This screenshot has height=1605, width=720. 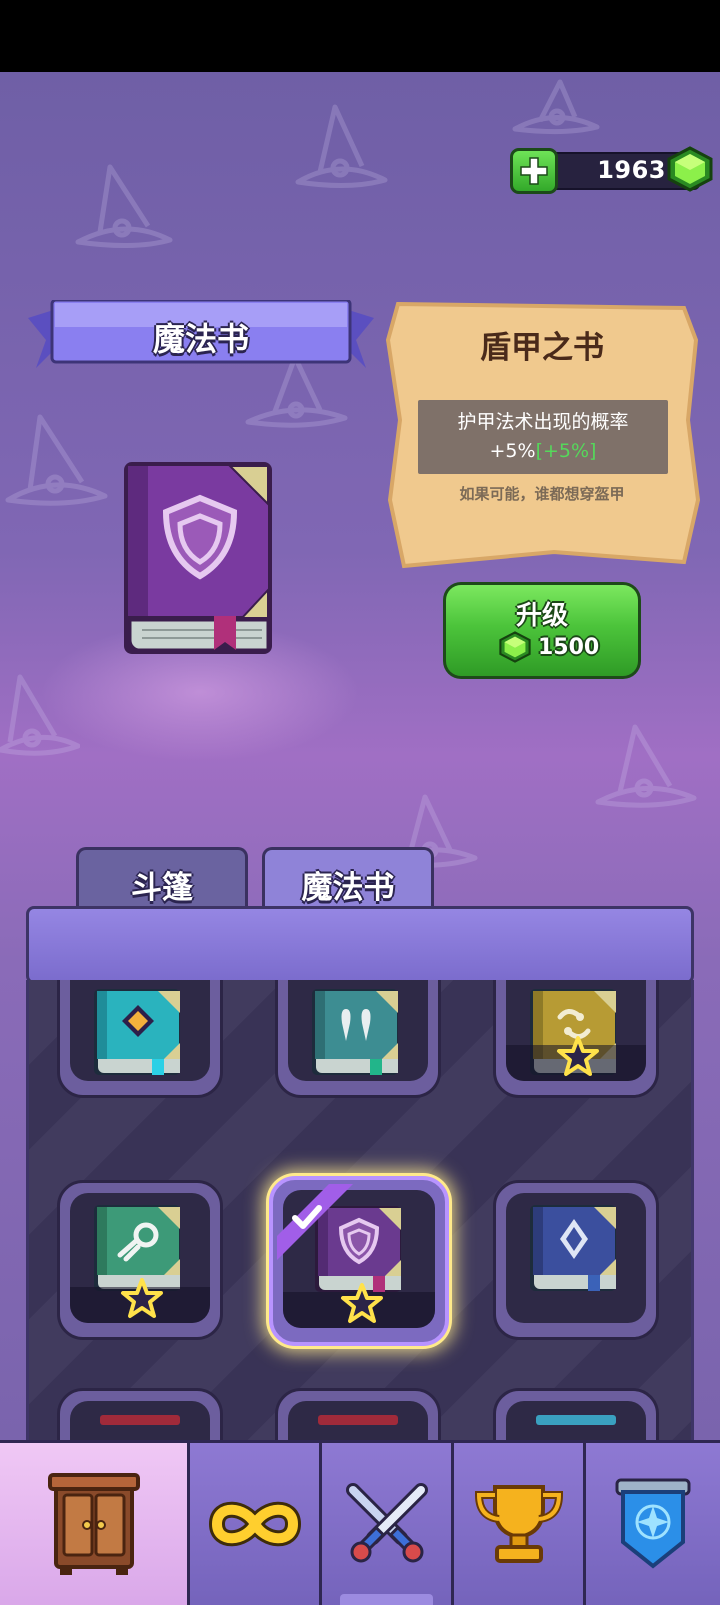 I want to click on book-slot-swirl, so click(x=576, y=1039).